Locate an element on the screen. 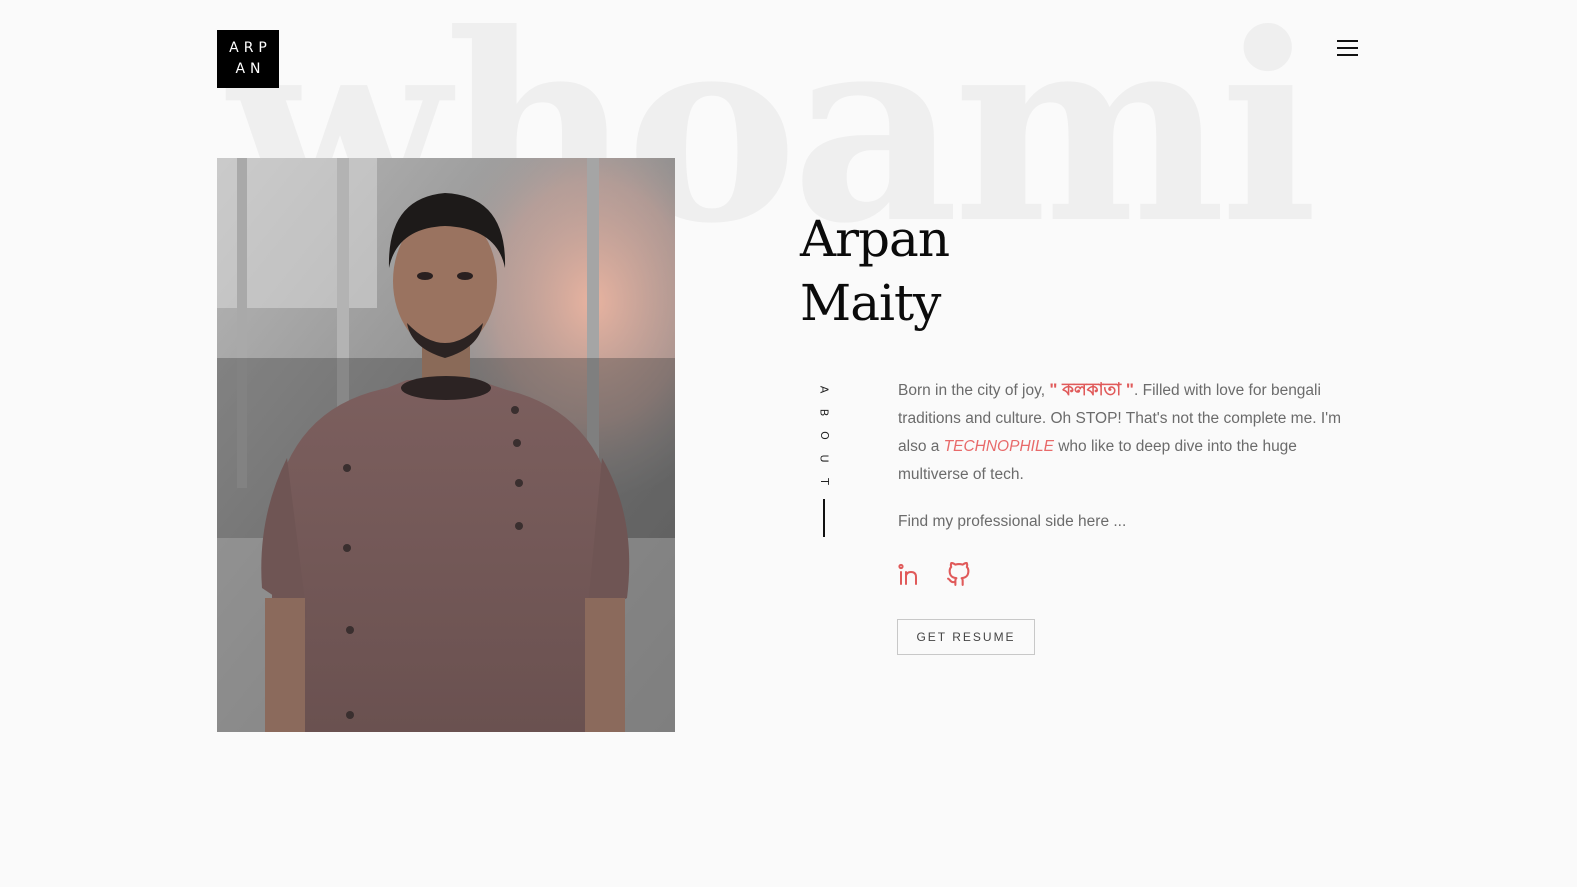 The width and height of the screenshot is (1577, 887). first-name: Arpan is located at coordinates (875, 239).